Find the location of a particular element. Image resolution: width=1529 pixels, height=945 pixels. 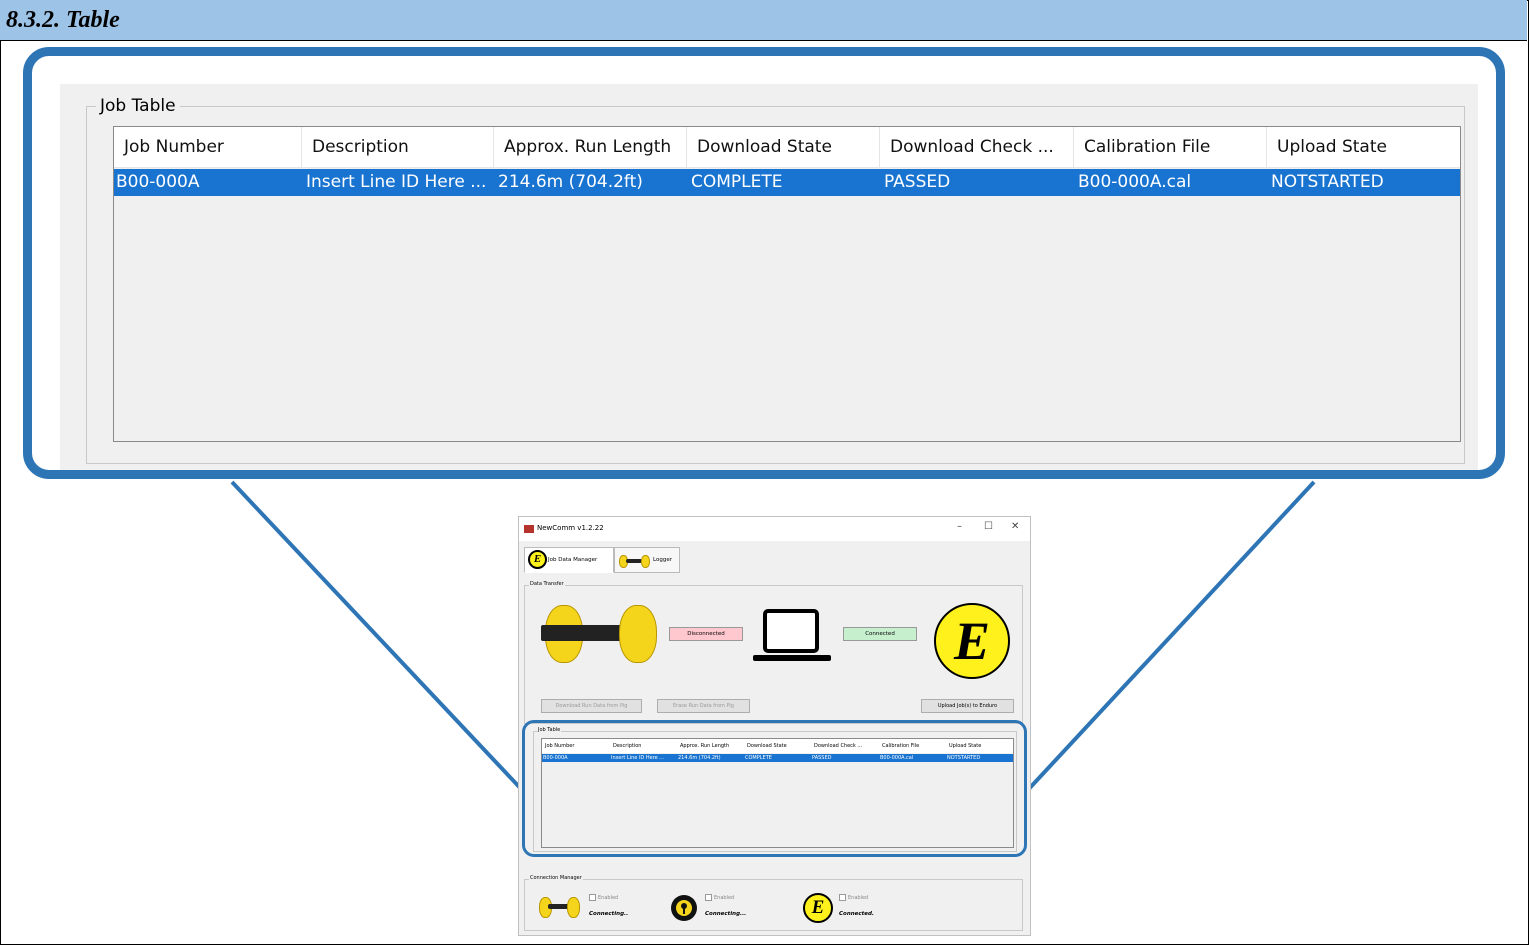

tab-label: Logger is located at coordinates (662, 560).